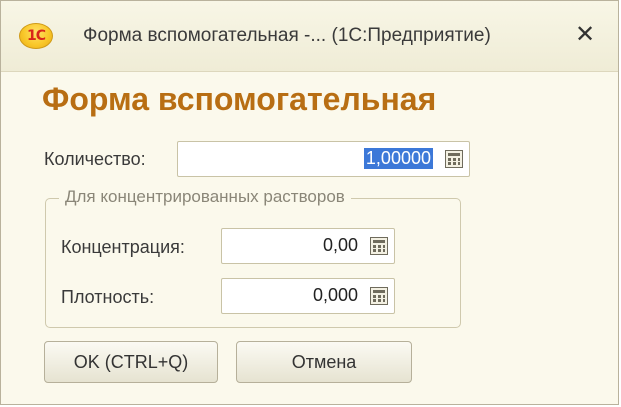  What do you see at coordinates (323, 159) in the screenshot?
I see `quantity-field: 1,00000` at bounding box center [323, 159].